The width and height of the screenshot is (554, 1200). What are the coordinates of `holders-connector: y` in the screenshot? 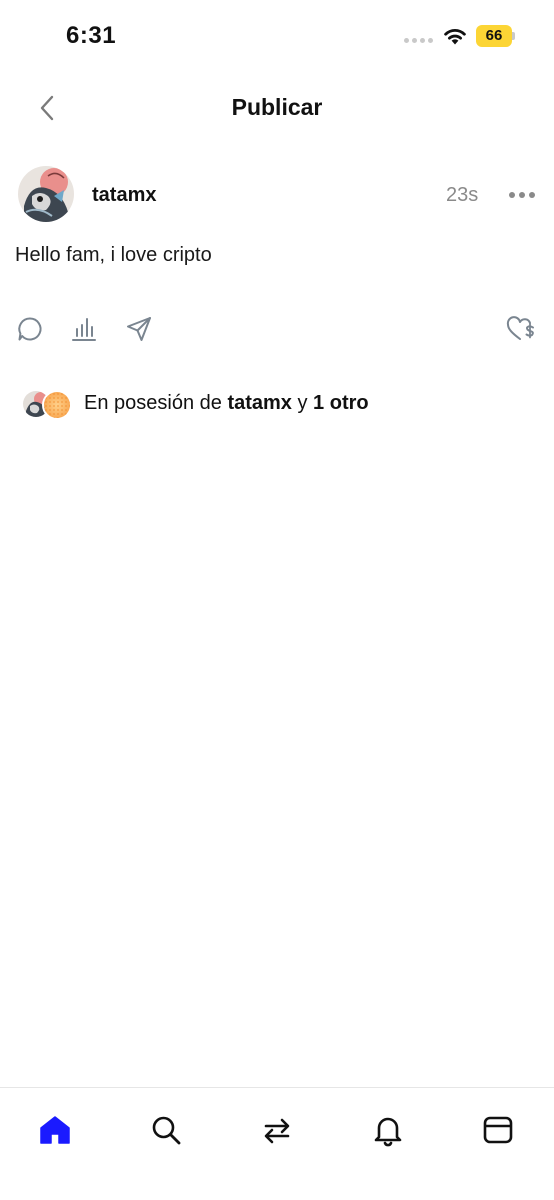 It's located at (302, 403).